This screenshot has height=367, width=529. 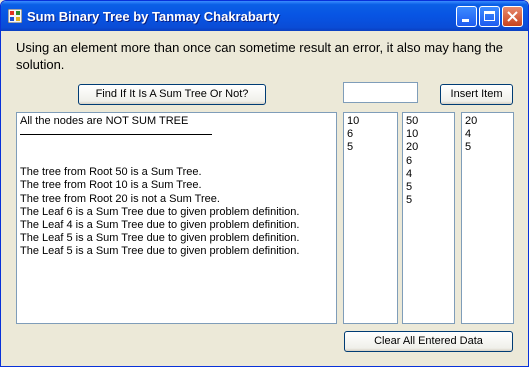 What do you see at coordinates (120, 198) in the screenshot?
I see `result-line: The tree from Root 20 is not a Sum Tree.` at bounding box center [120, 198].